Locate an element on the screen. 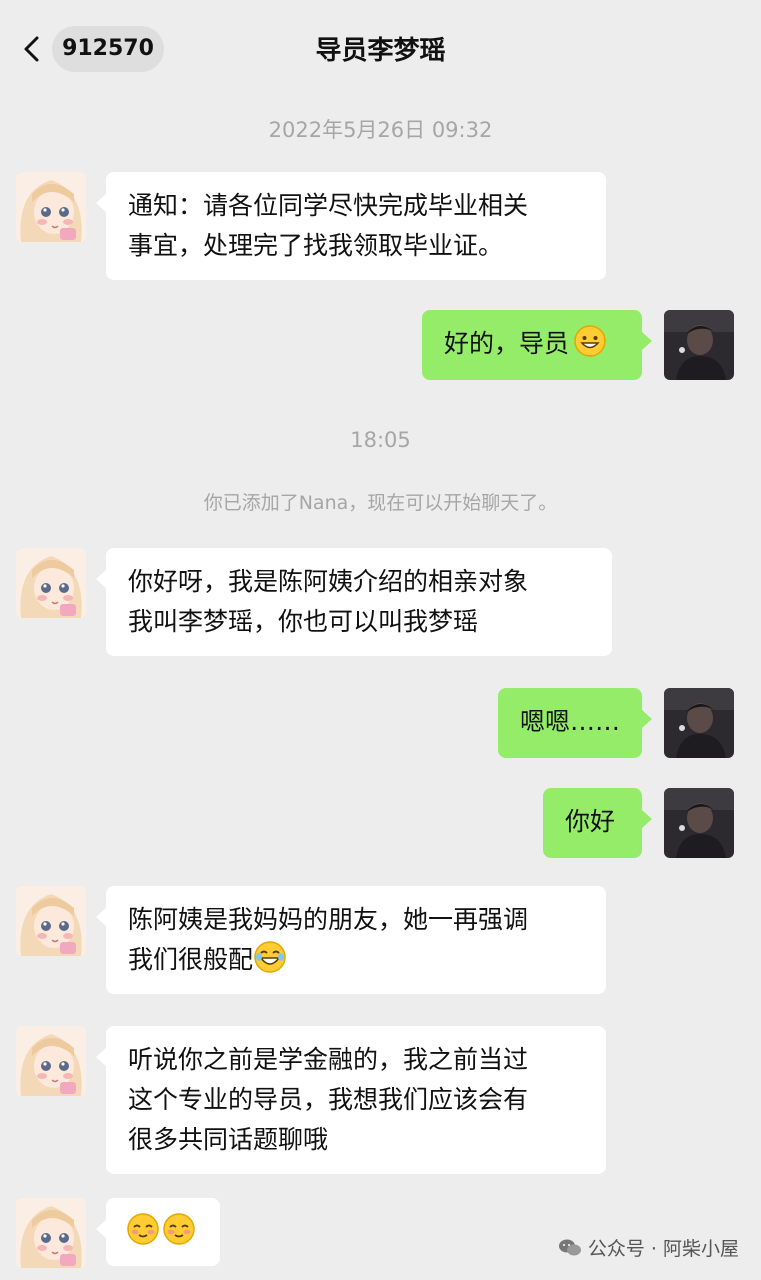 This screenshot has width=761, height=1280. watermark: 公众号 · 阿柴小屋 is located at coordinates (648, 1247).